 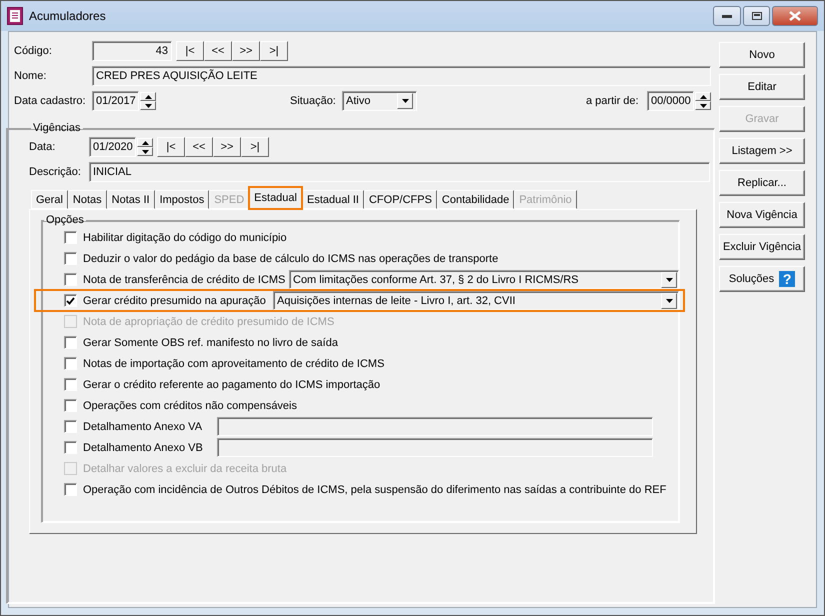 What do you see at coordinates (400, 199) in the screenshot?
I see `tab: CFOP/CFPS` at bounding box center [400, 199].